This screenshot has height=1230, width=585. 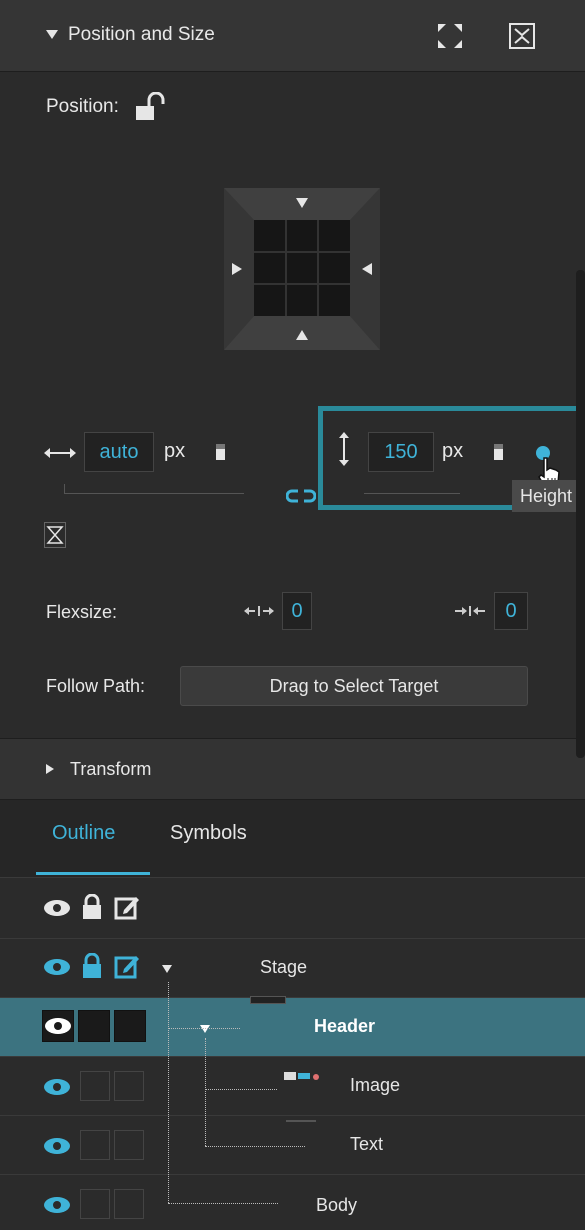 What do you see at coordinates (470, 610) in the screenshot?
I see `flex-shrink-icon` at bounding box center [470, 610].